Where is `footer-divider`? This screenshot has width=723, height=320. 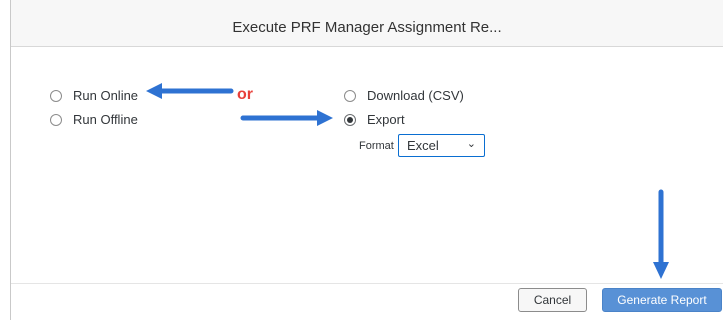
footer-divider is located at coordinates (367, 283).